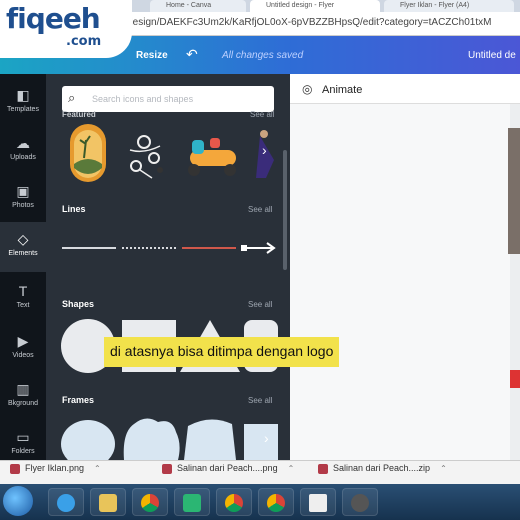 The height and width of the screenshot is (520, 520). What do you see at coordinates (318, 502) in the screenshot?
I see `document-app-icon` at bounding box center [318, 502].